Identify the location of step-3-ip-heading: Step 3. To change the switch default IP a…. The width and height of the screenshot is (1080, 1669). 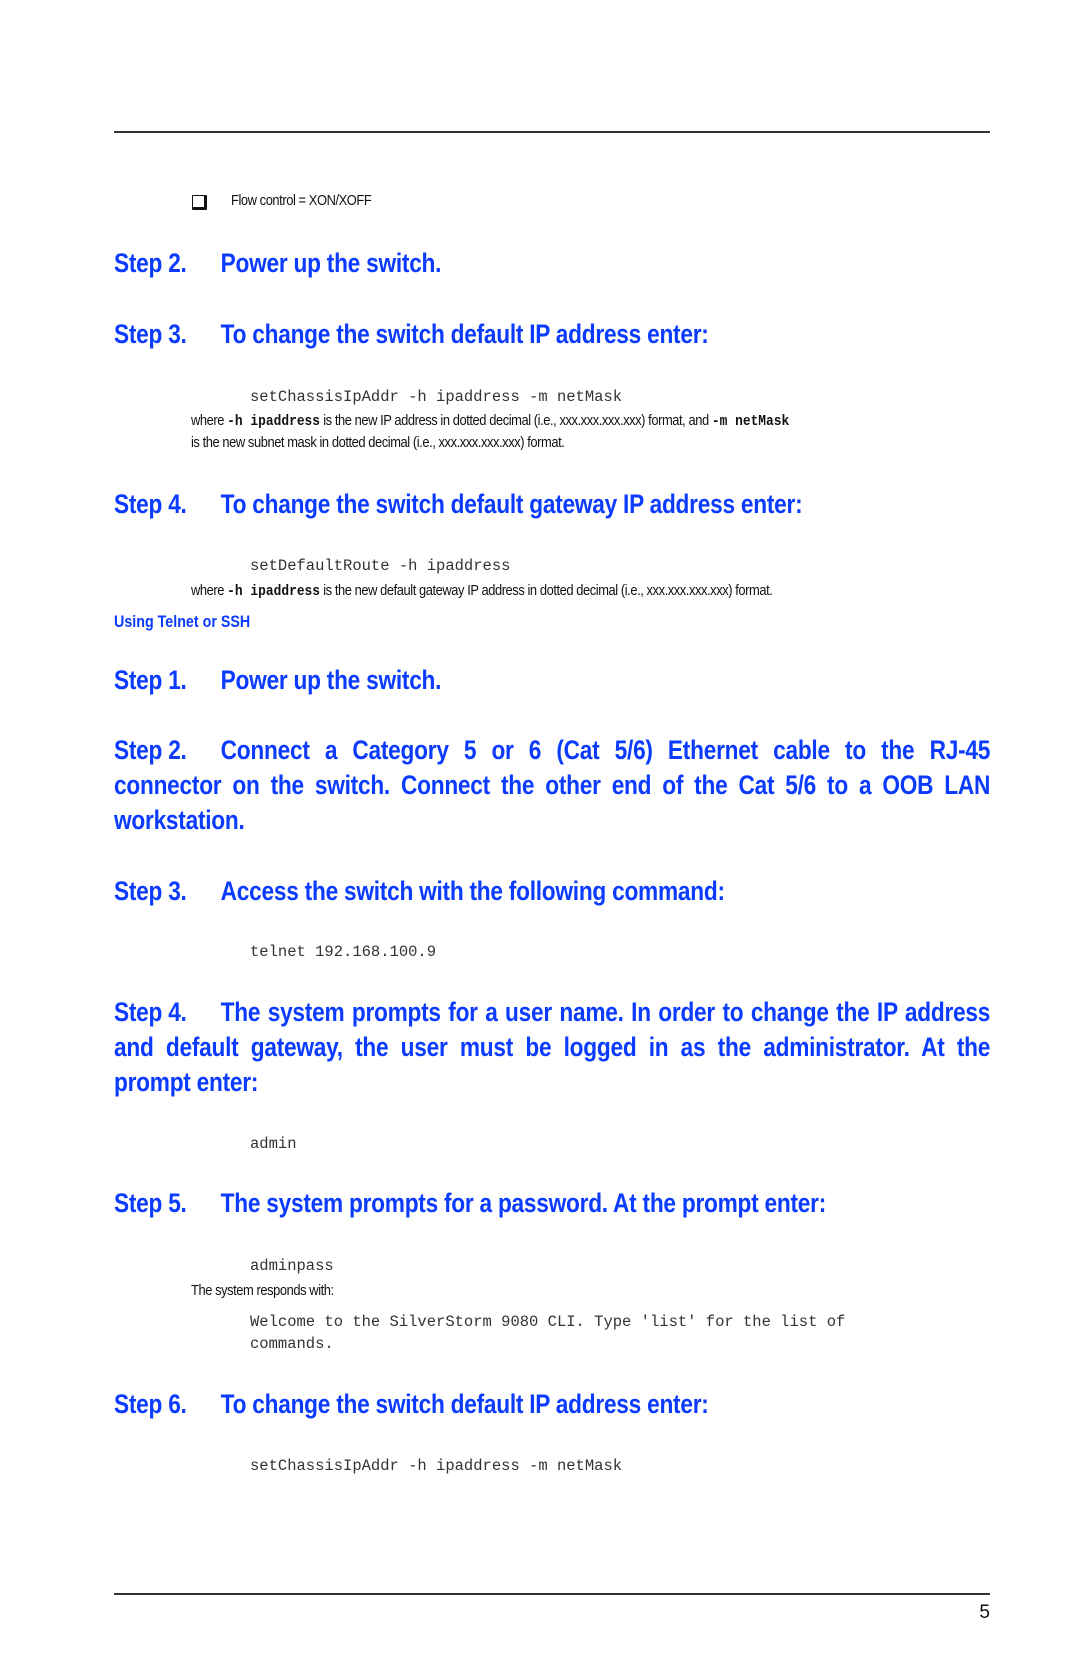
(552, 334).